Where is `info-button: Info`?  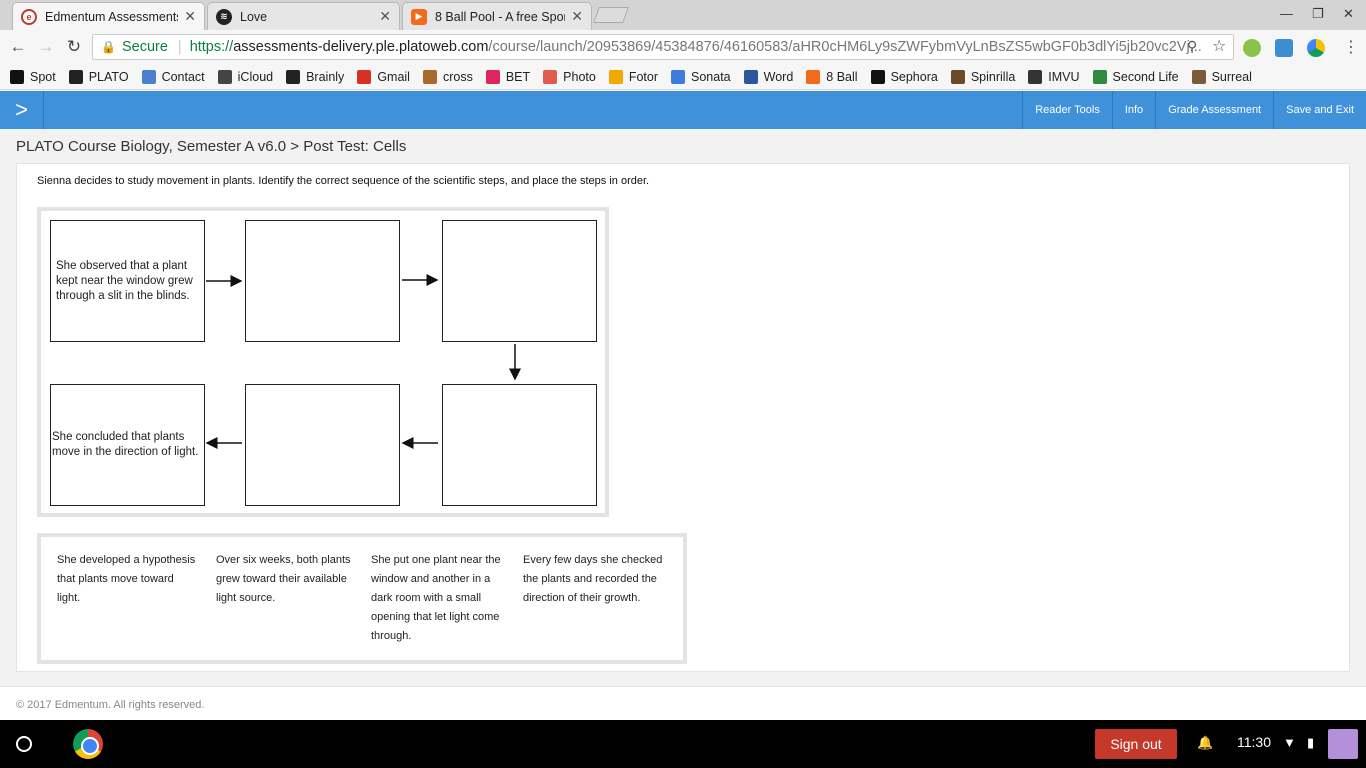 info-button: Info is located at coordinates (1133, 110).